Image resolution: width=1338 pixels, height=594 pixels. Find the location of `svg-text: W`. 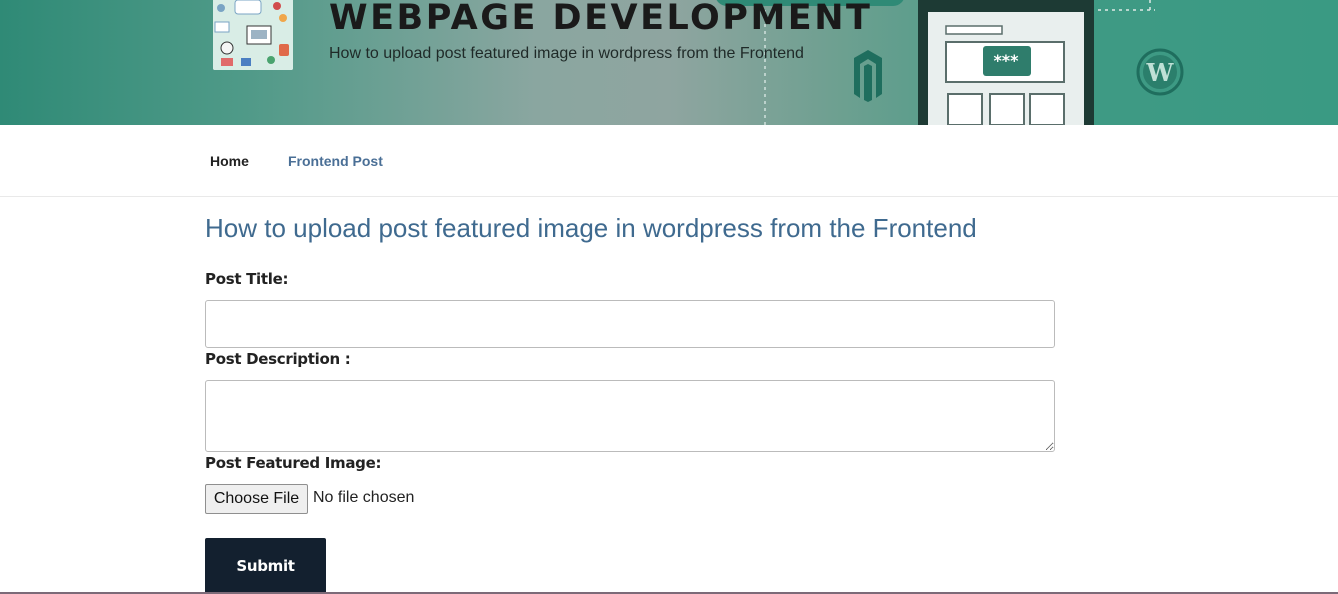

svg-text: W is located at coordinates (1160, 72).